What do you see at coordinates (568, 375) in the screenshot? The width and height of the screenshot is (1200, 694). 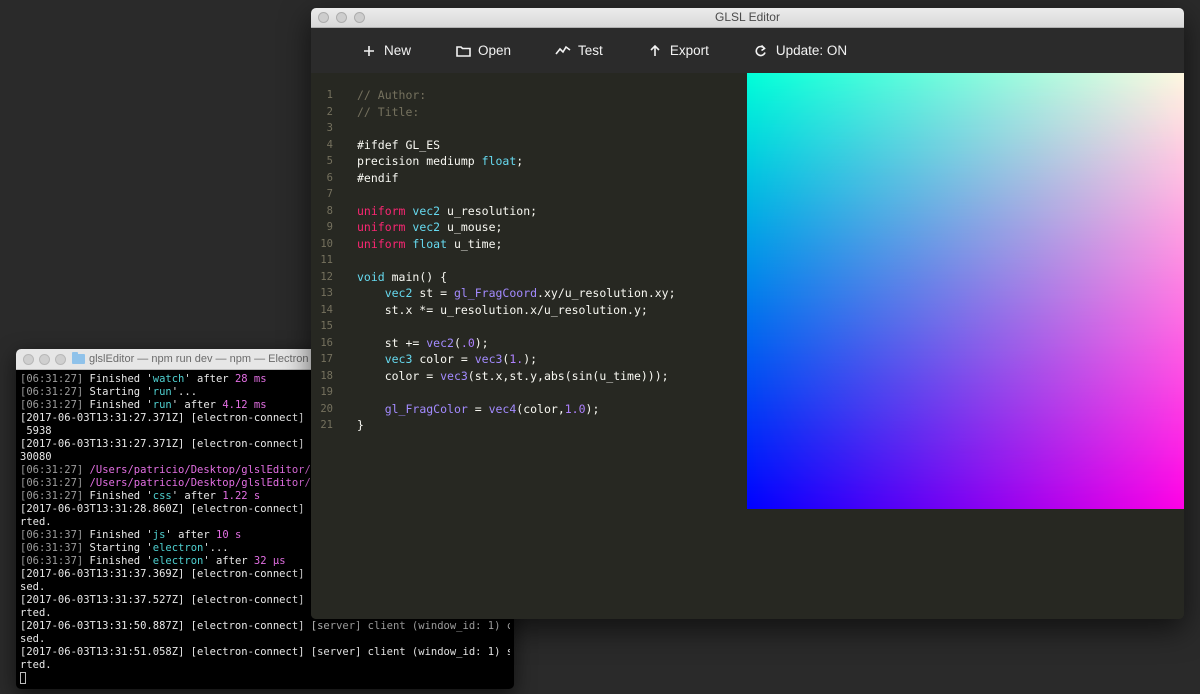 I see `code-token: (st.x,st.y,abs(sin(u_time)));` at bounding box center [568, 375].